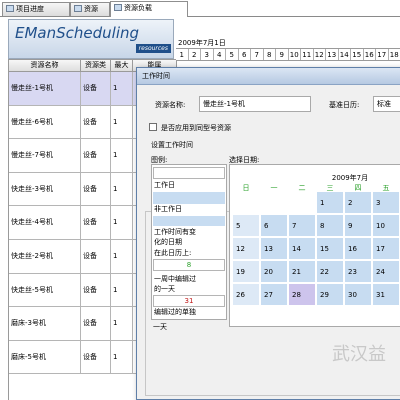 This screenshot has width=400, height=400. What do you see at coordinates (344, 105) in the screenshot?
I see `base-calendar-label: 基准日历:` at bounding box center [344, 105].